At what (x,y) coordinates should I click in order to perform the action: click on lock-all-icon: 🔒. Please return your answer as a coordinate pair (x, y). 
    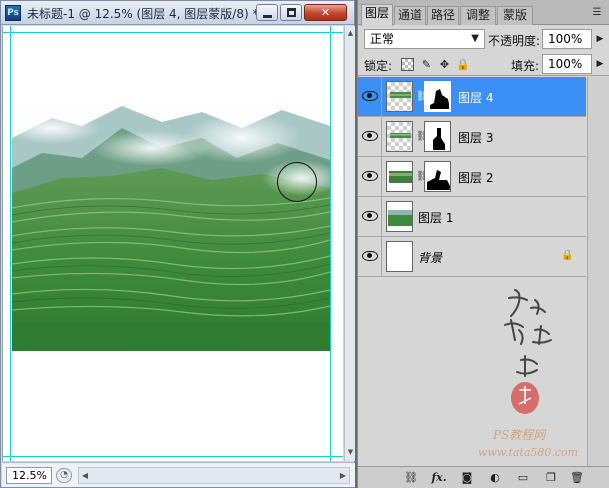
    Looking at the image, I should click on (463, 64).